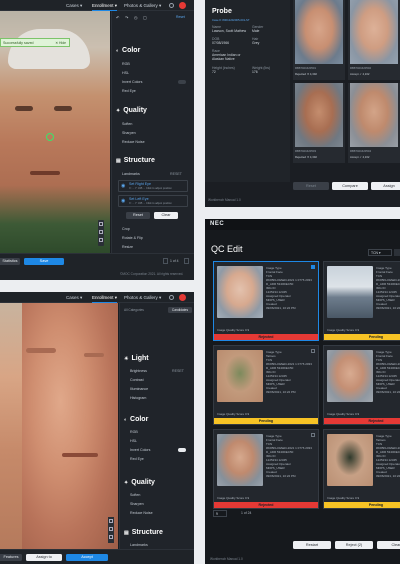 The image size is (400, 564). I want to click on candidate-card: RB87021620502 Accept ✓ 4,162, so click(374, 40).